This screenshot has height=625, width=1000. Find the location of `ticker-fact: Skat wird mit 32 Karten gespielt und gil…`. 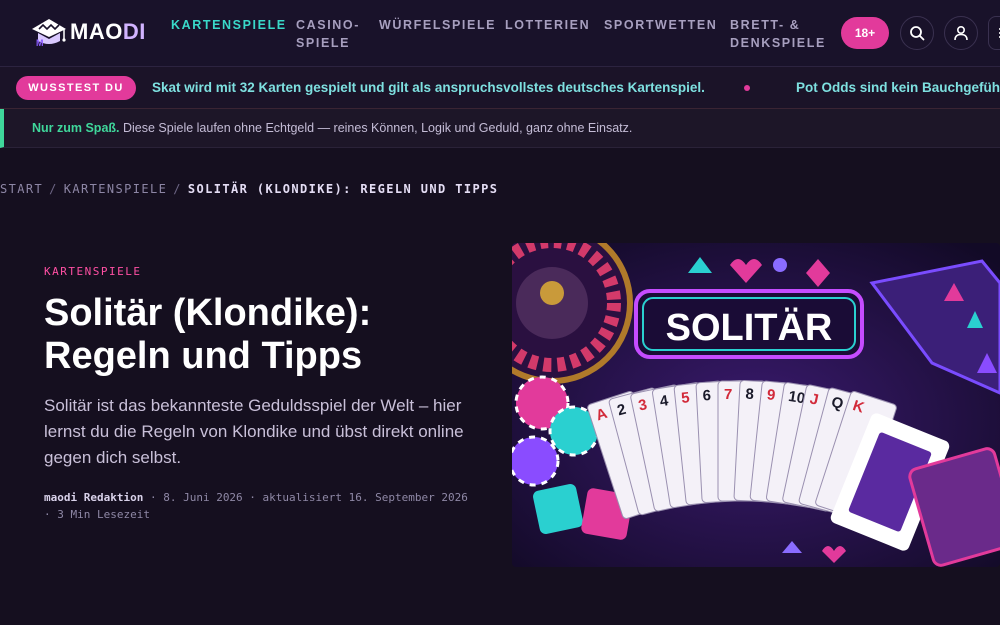

ticker-fact: Skat wird mit 32 Karten gespielt und gil… is located at coordinates (428, 87).